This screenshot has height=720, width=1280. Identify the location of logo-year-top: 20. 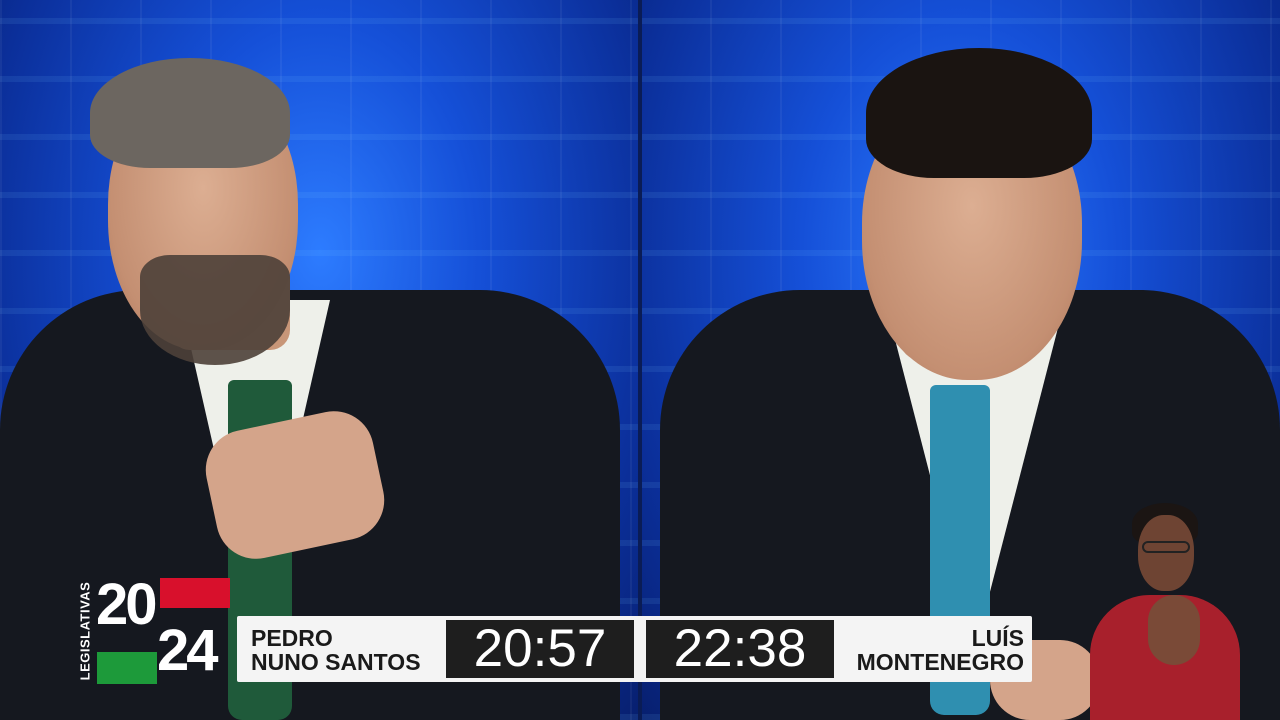
(126, 604).